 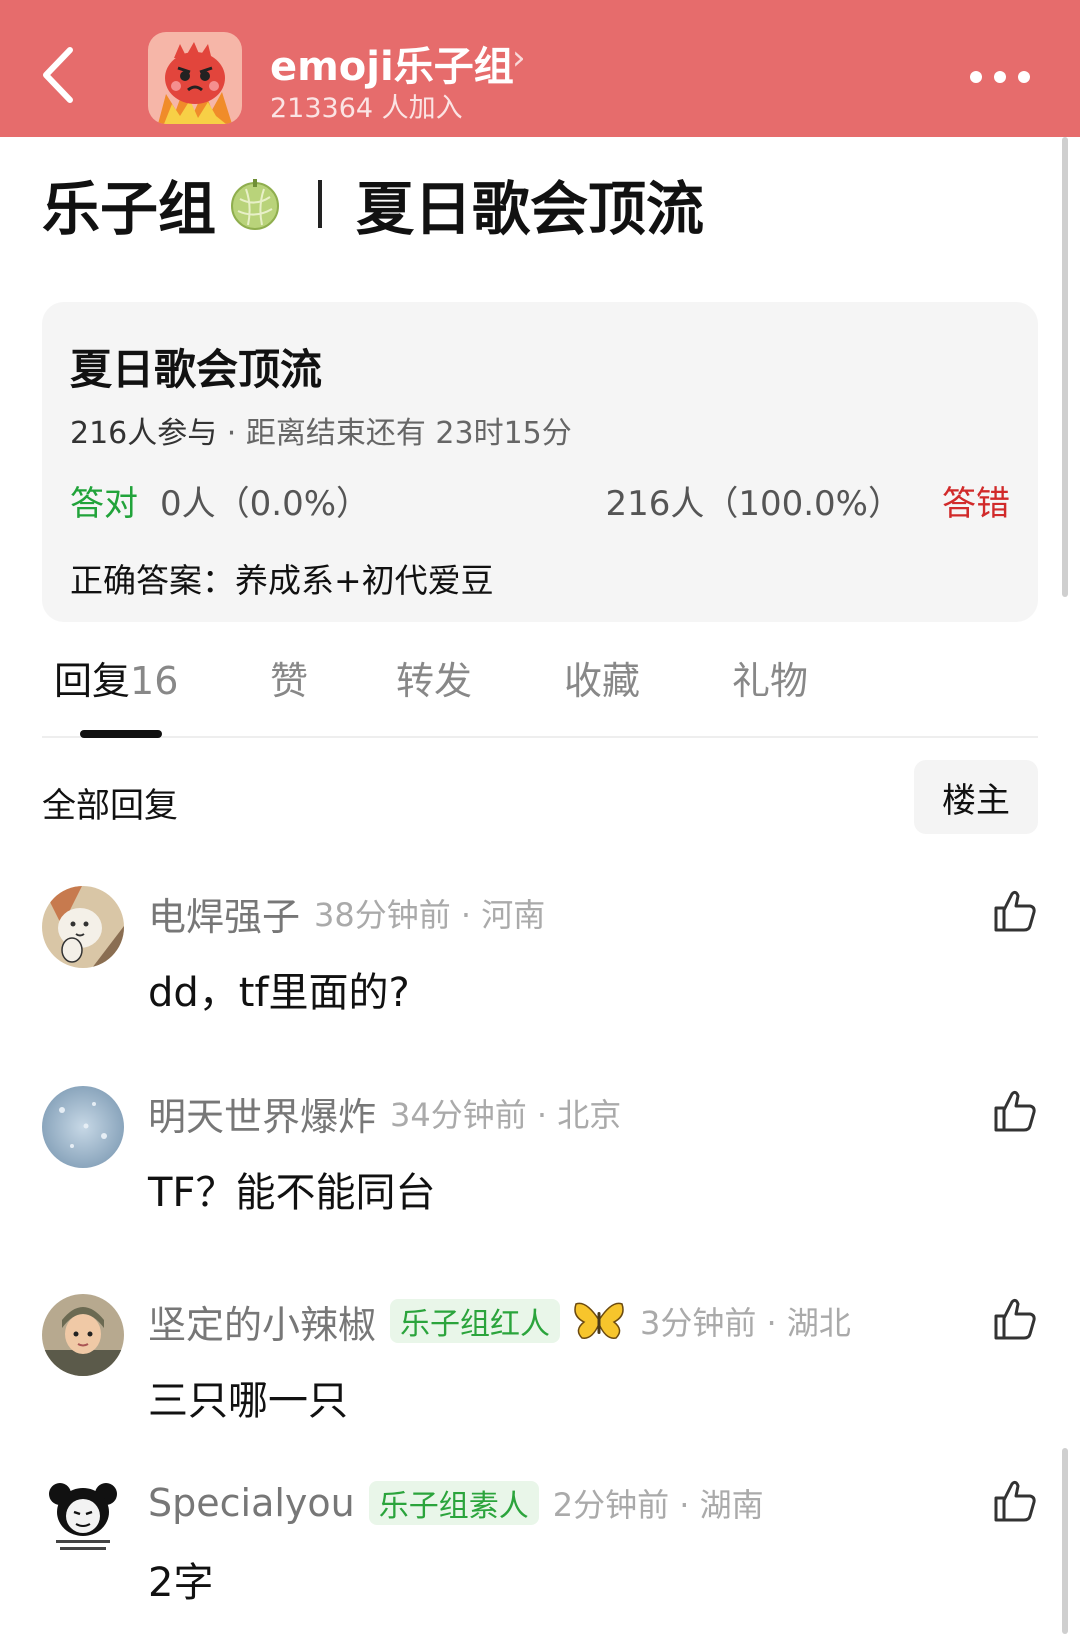 I want to click on wrong-label: 答错, so click(x=976, y=504).